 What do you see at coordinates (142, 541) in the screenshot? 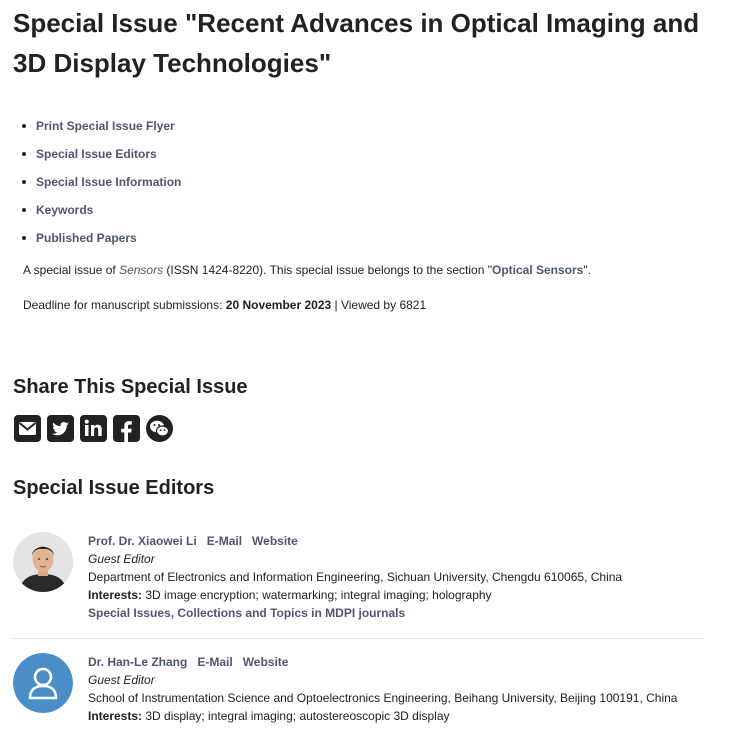
I see `editor-name-link: Prof. Dr. Xiaowei Li` at bounding box center [142, 541].